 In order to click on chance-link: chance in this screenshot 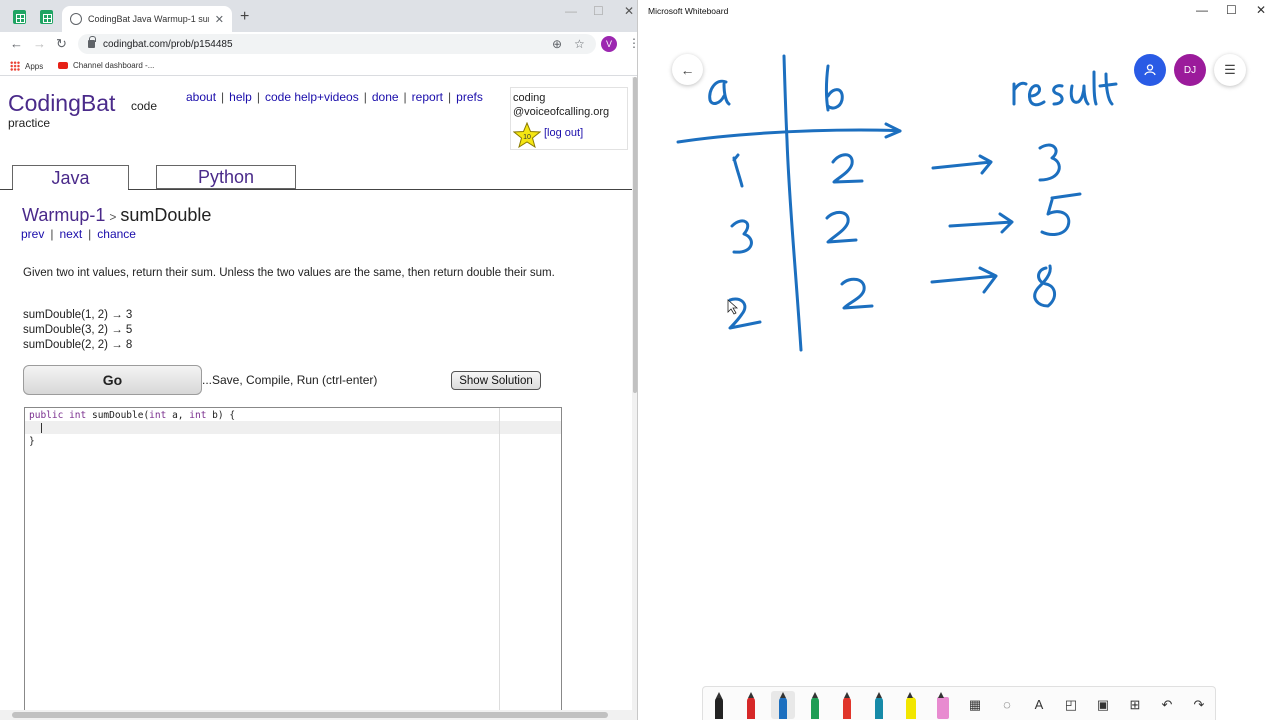, I will do `click(116, 234)`.